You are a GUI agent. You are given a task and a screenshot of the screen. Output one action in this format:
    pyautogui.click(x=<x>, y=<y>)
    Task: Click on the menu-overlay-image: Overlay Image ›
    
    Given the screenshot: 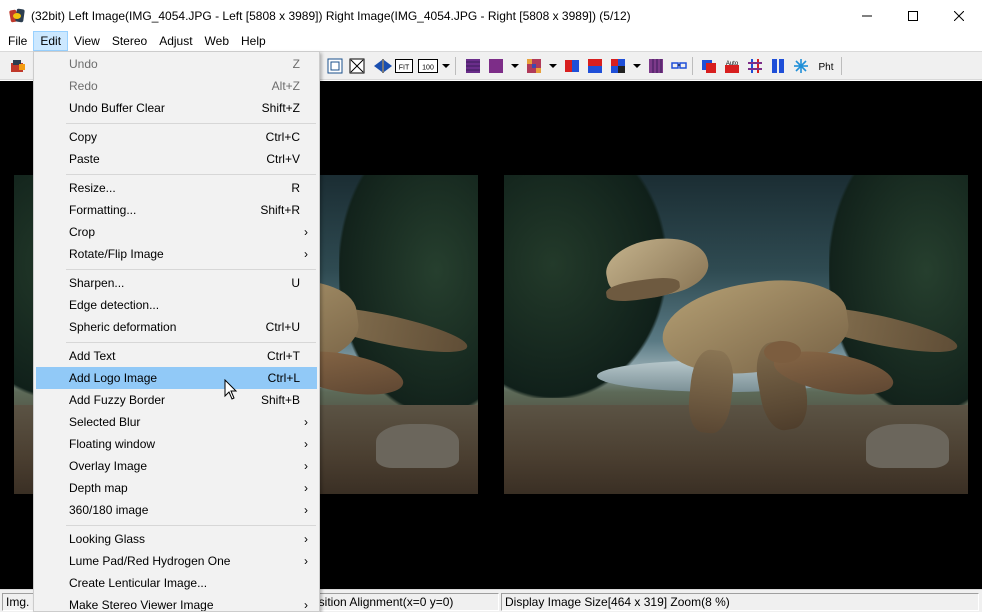 What is the action you would take?
    pyautogui.click(x=176, y=466)
    